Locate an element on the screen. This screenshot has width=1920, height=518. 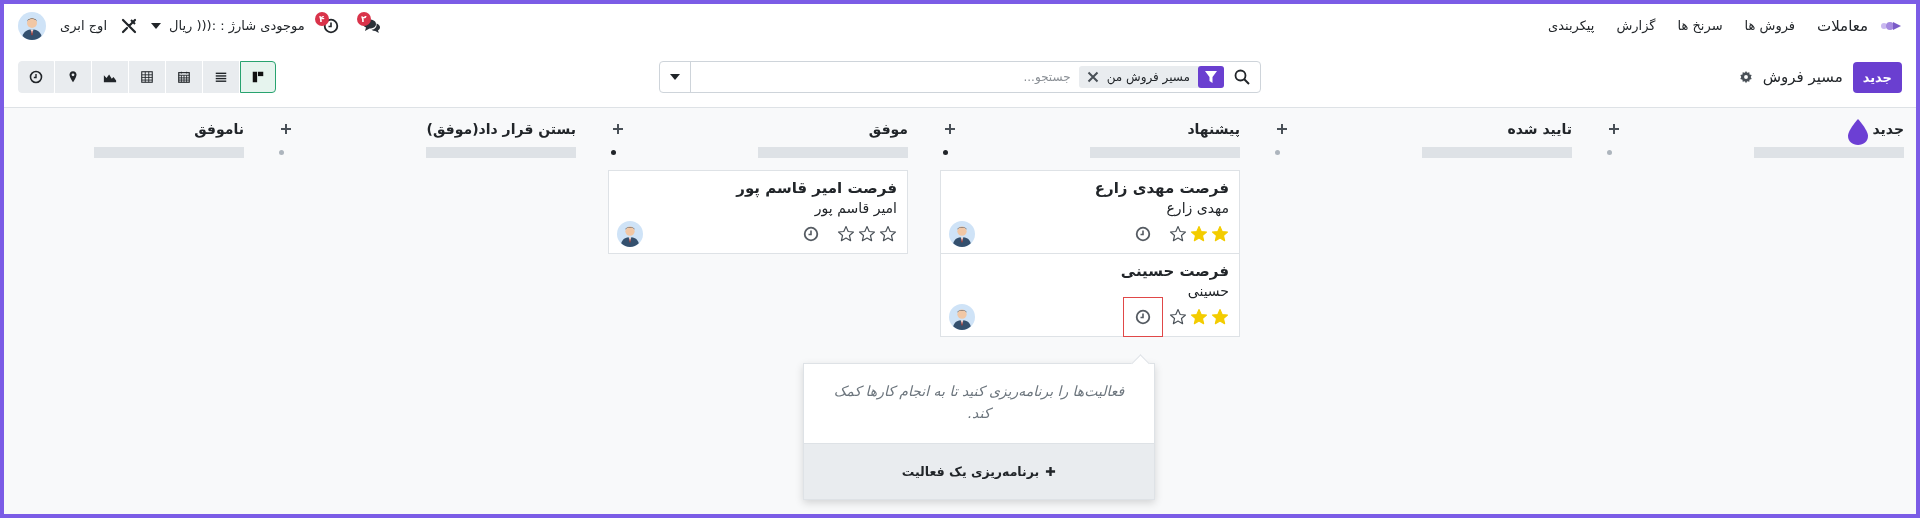
pivot-view-button is located at coordinates (147, 77).